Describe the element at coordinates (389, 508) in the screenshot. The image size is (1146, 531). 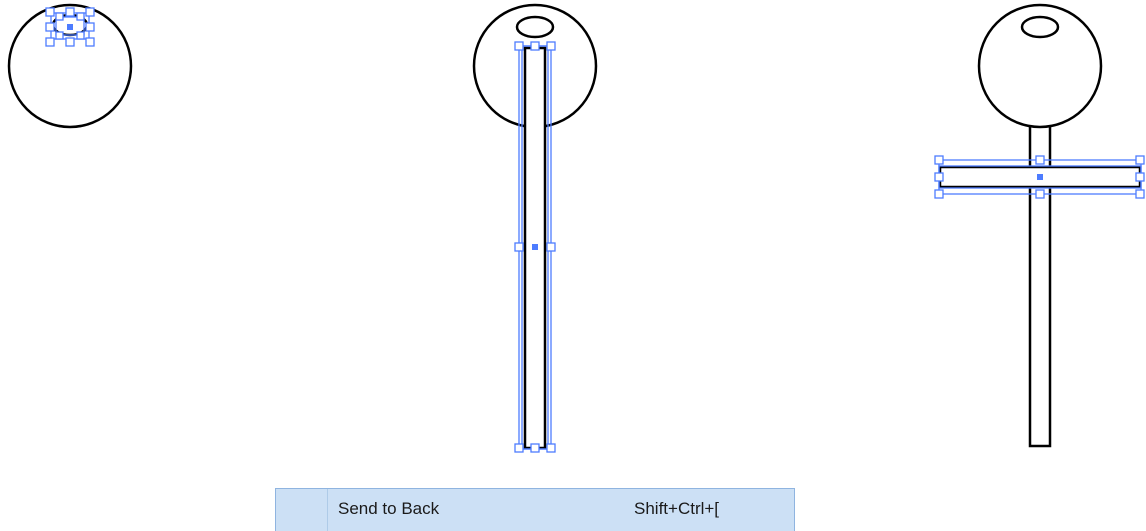
I see `menu-item-label: Send to Back` at that location.